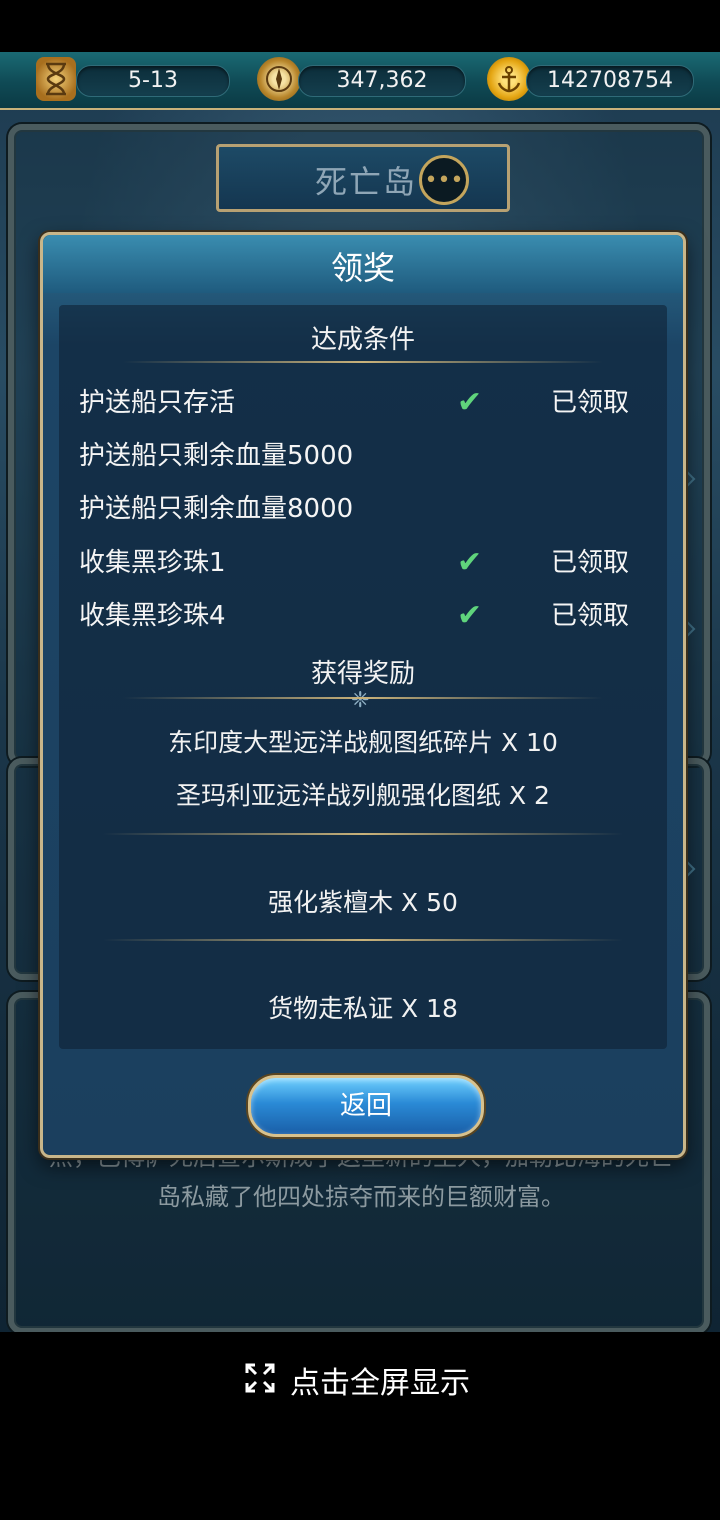 The height and width of the screenshot is (1520, 720). Describe the element at coordinates (152, 616) in the screenshot. I see `condition-label: 收集黑珍珠4` at that location.